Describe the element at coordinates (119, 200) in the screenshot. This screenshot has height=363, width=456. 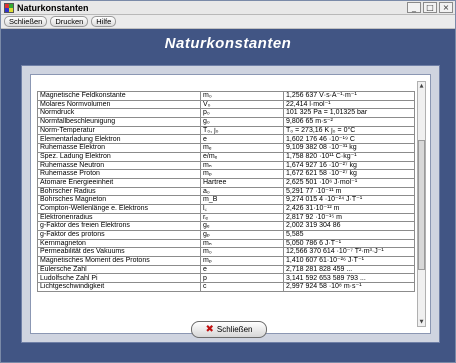
I see `cell-name: Bohrsches Magneton` at that location.